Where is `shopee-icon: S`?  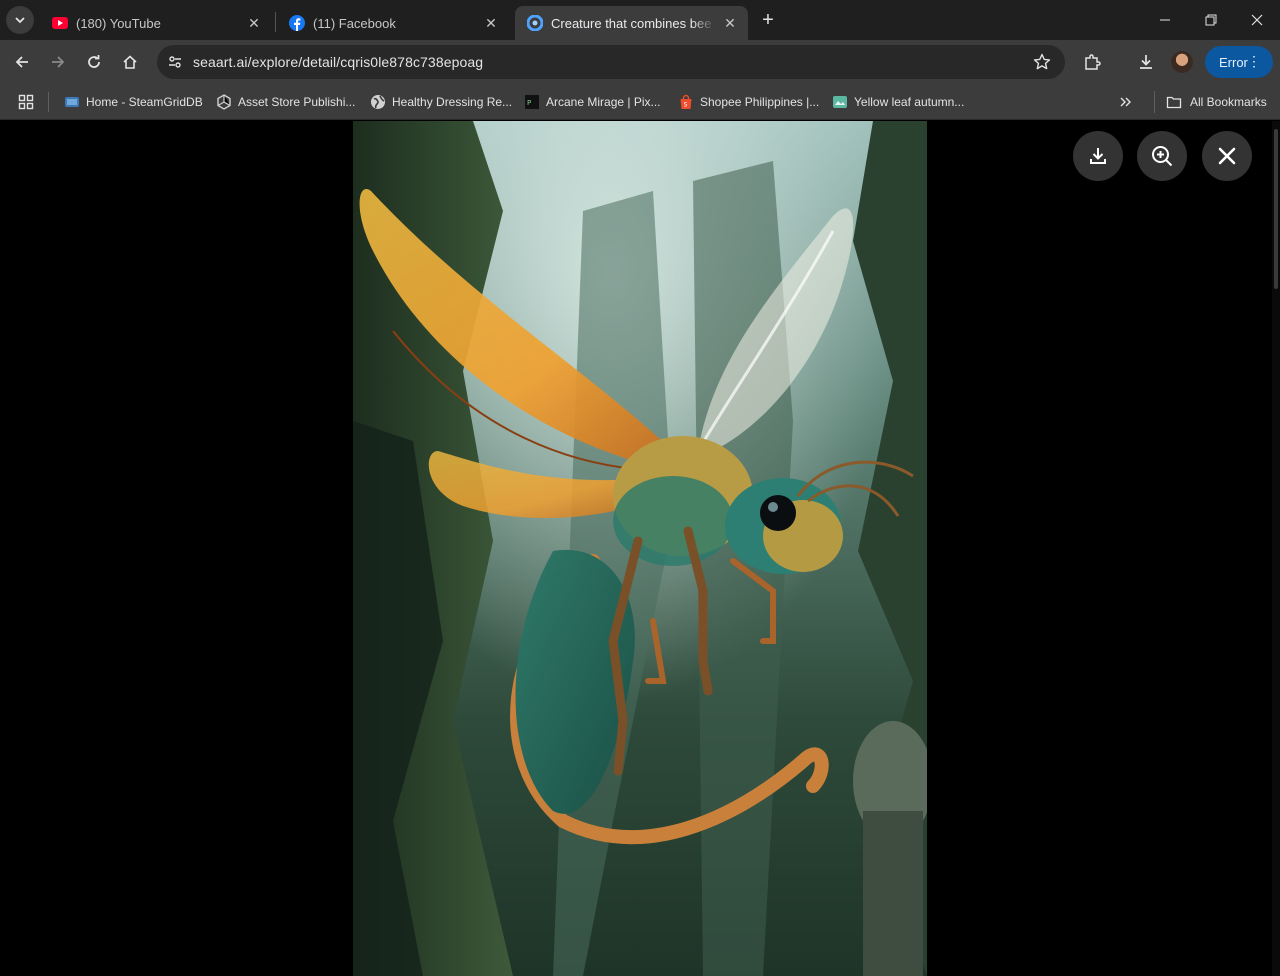 shopee-icon: S is located at coordinates (686, 101).